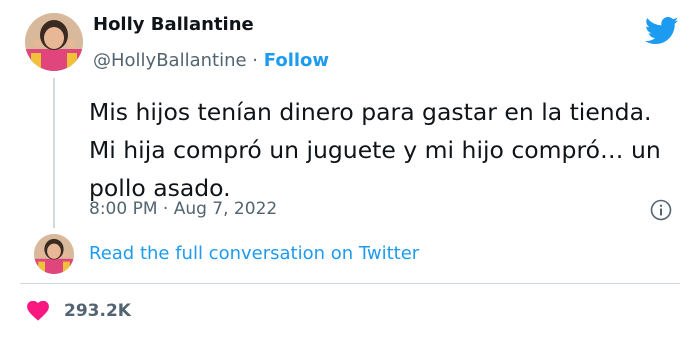 The height and width of the screenshot is (339, 700). What do you see at coordinates (54, 153) in the screenshot?
I see `thread-line` at bounding box center [54, 153].